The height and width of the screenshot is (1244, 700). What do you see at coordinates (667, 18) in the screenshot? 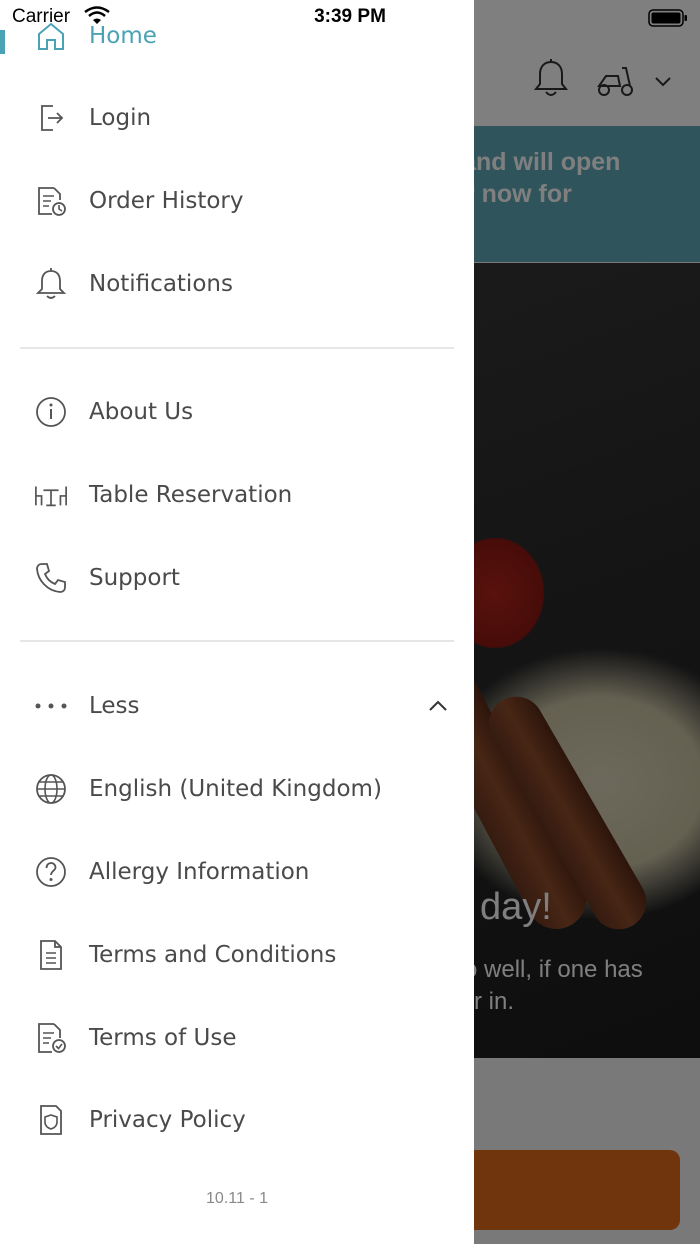
I see `battery-icon` at bounding box center [667, 18].